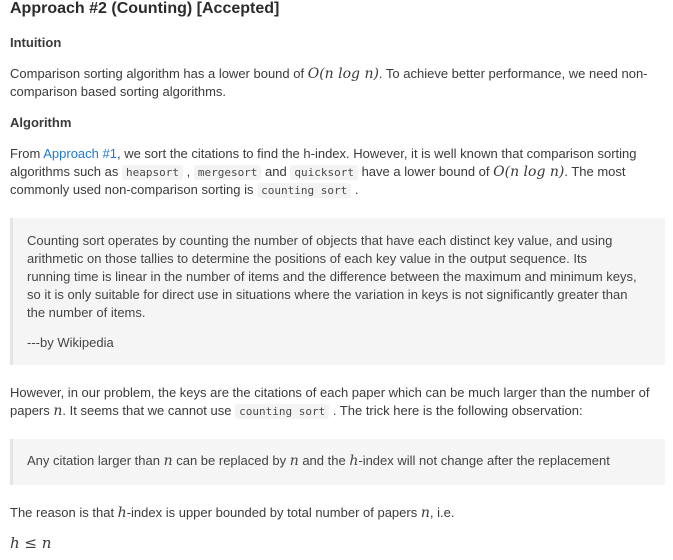 The image size is (673, 560). What do you see at coordinates (324, 460) in the screenshot?
I see `observation-text: and the` at bounding box center [324, 460].